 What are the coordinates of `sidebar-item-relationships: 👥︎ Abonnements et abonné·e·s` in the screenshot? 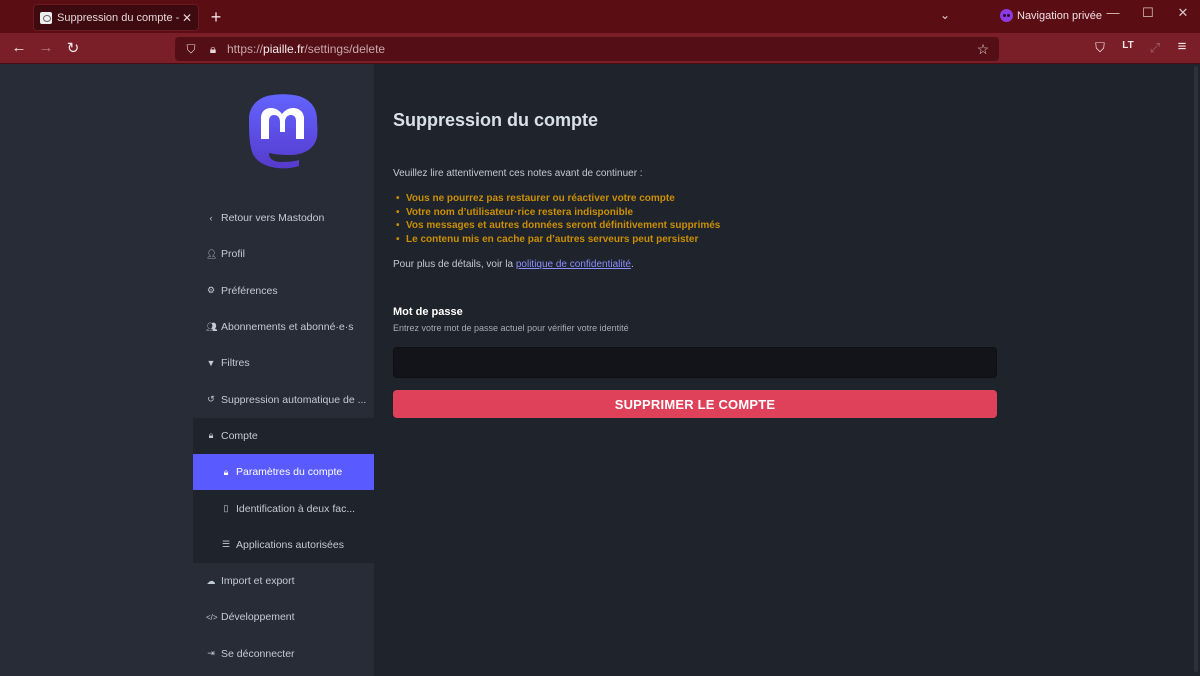 It's located at (283, 327).